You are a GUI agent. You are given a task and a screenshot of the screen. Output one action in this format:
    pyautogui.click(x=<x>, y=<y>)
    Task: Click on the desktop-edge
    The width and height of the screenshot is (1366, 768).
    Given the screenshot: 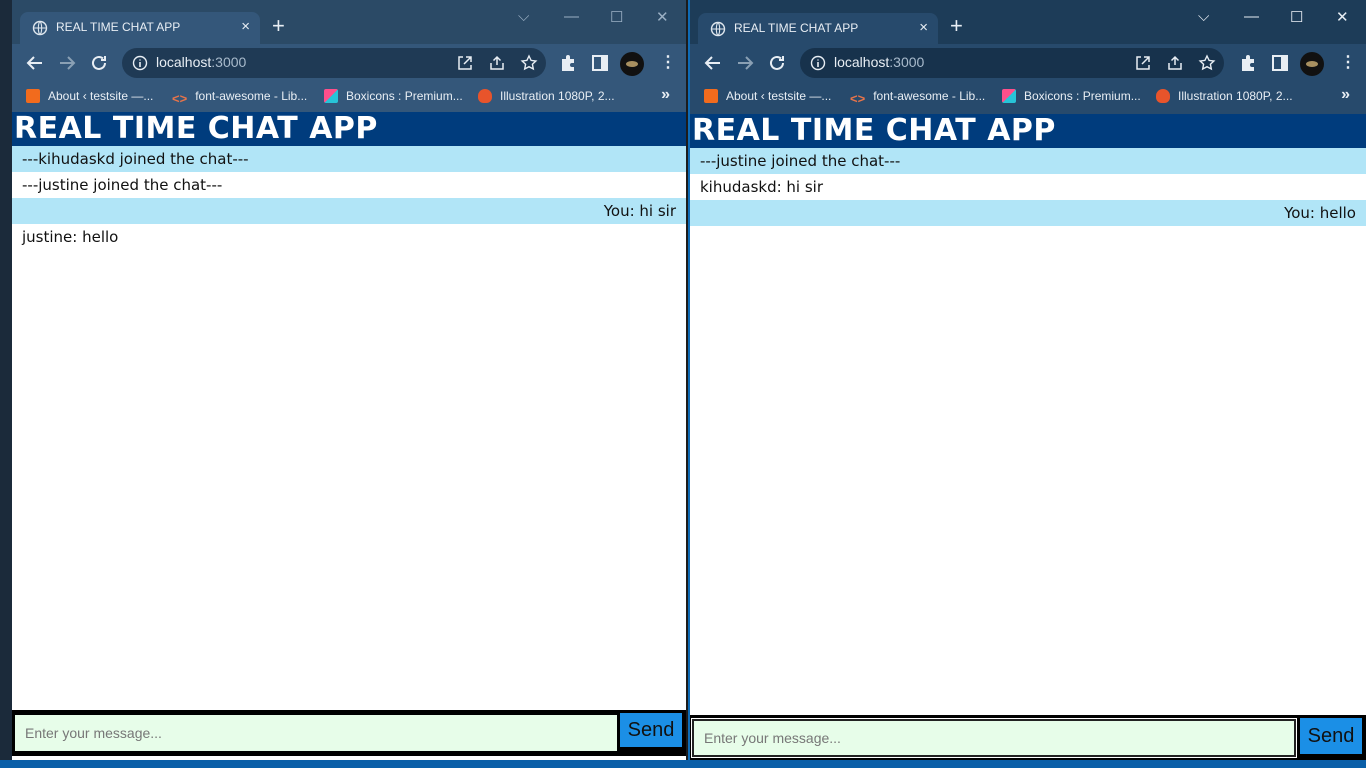 What is the action you would take?
    pyautogui.click(x=6, y=384)
    